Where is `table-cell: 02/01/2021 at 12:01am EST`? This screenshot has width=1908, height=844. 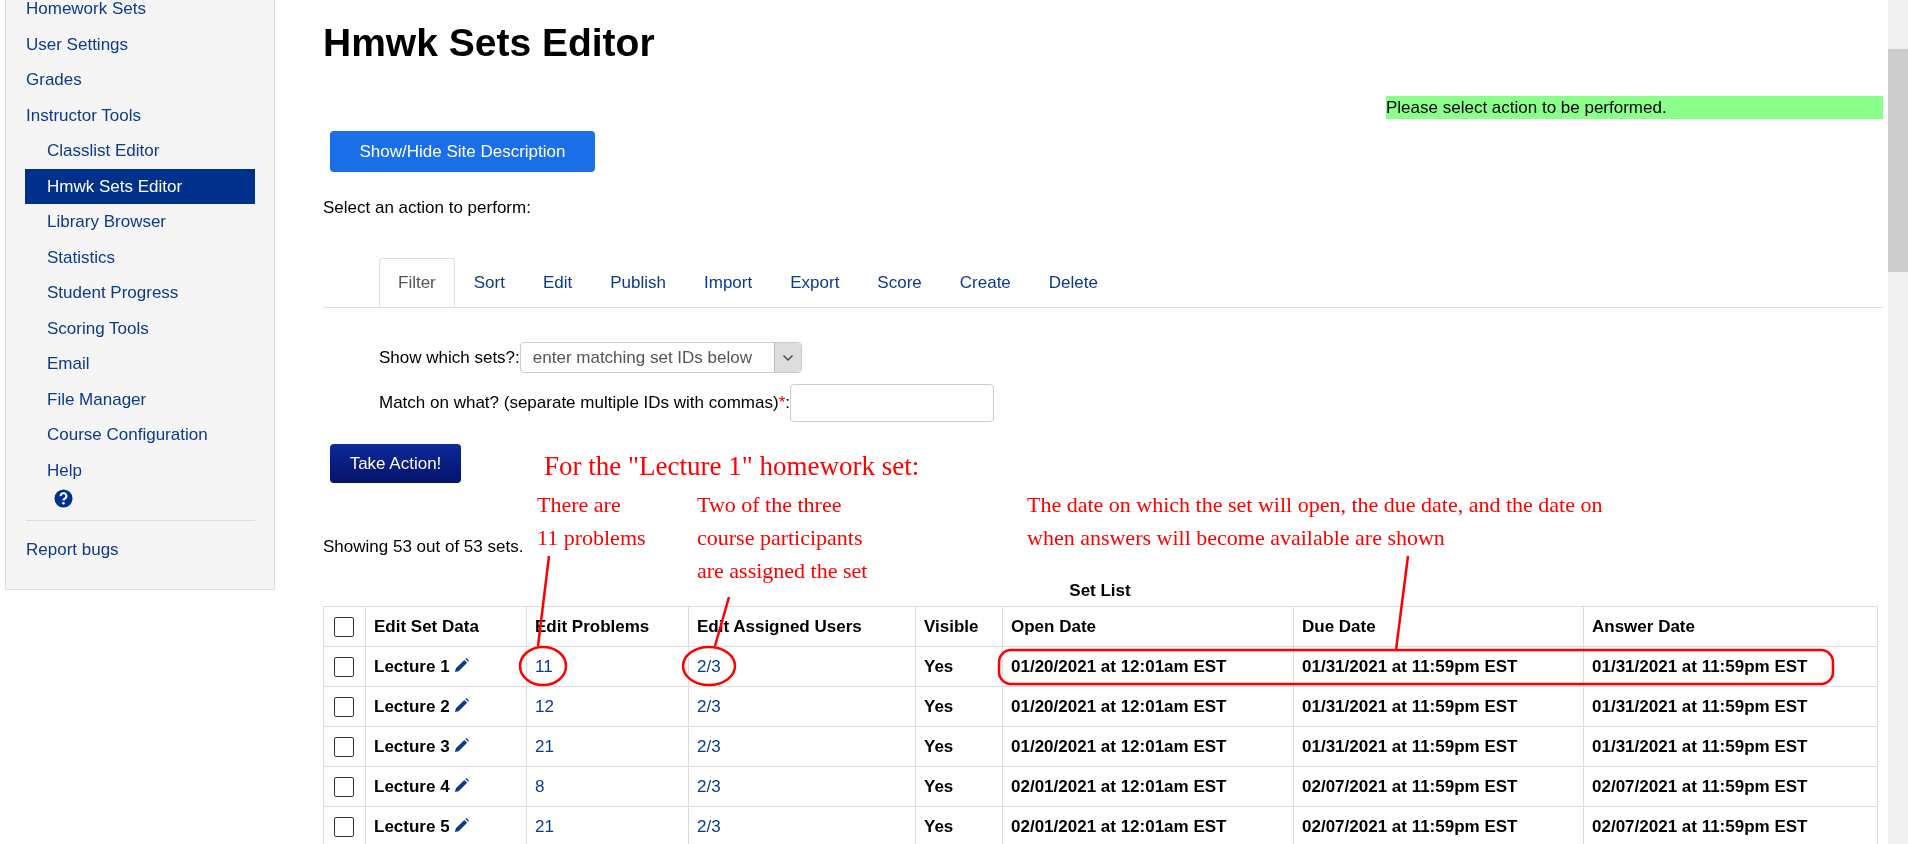 table-cell: 02/01/2021 at 12:01am EST is located at coordinates (1148, 786).